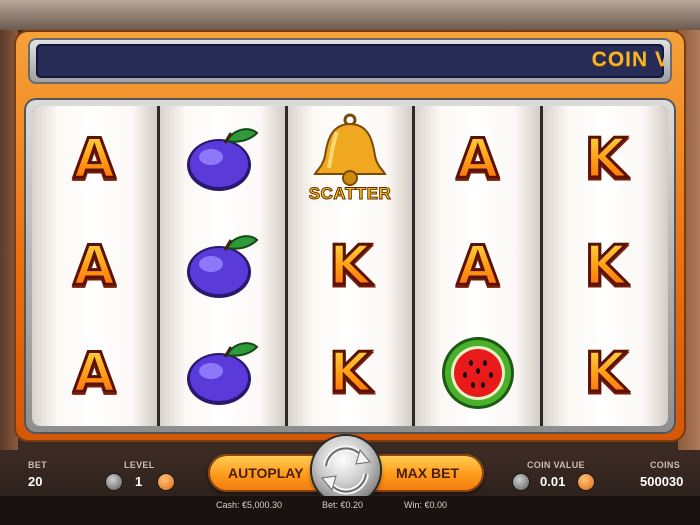 This screenshot has height=525, width=700. I want to click on coin-value-label: COIN VALUE, so click(556, 465).